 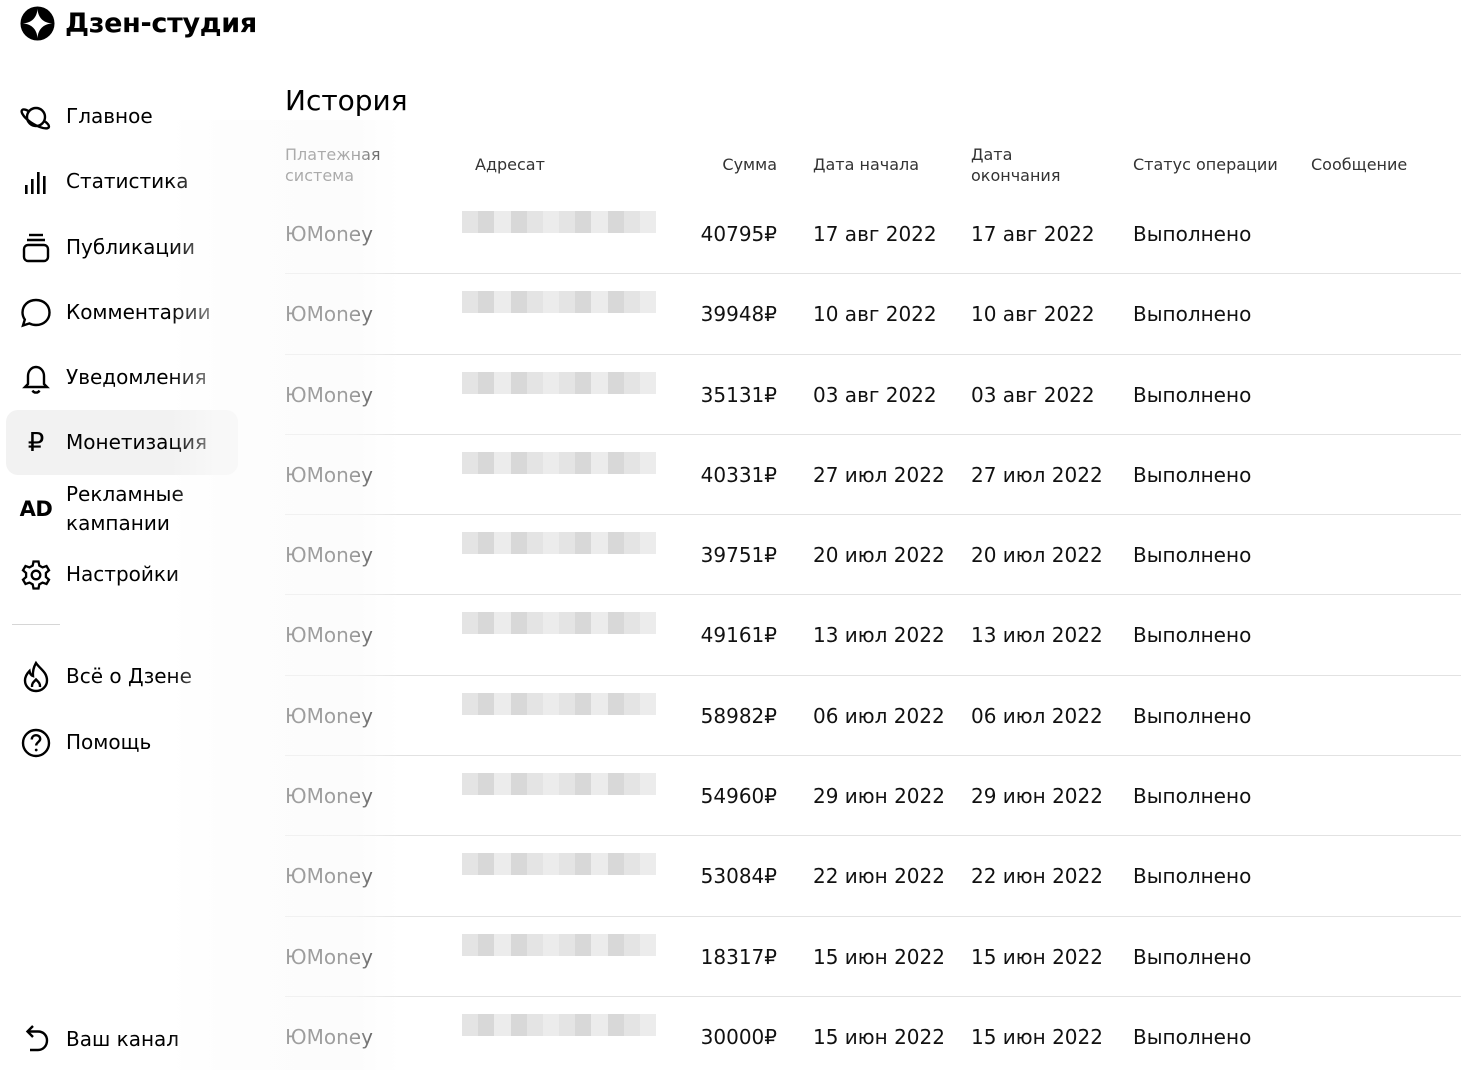 I want to click on start-date-cell: 29 июн 2022, so click(x=879, y=796).